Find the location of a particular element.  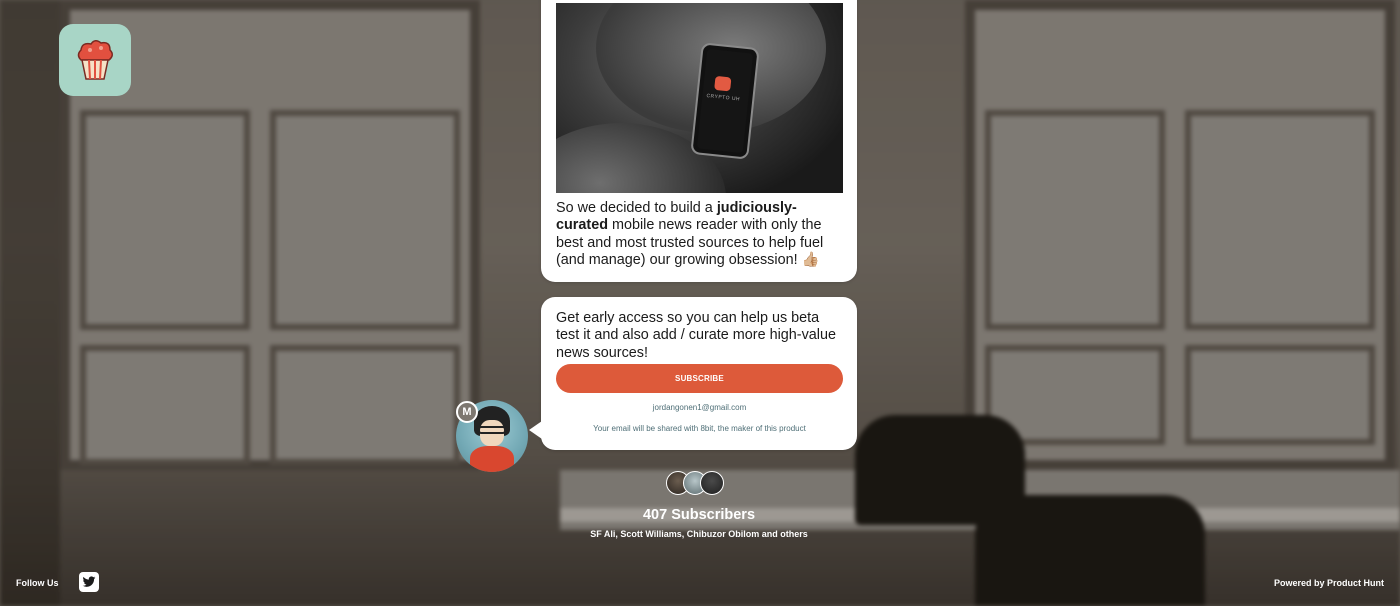

powered-by-link: Powered by Product Hunt is located at coordinates (1329, 583).